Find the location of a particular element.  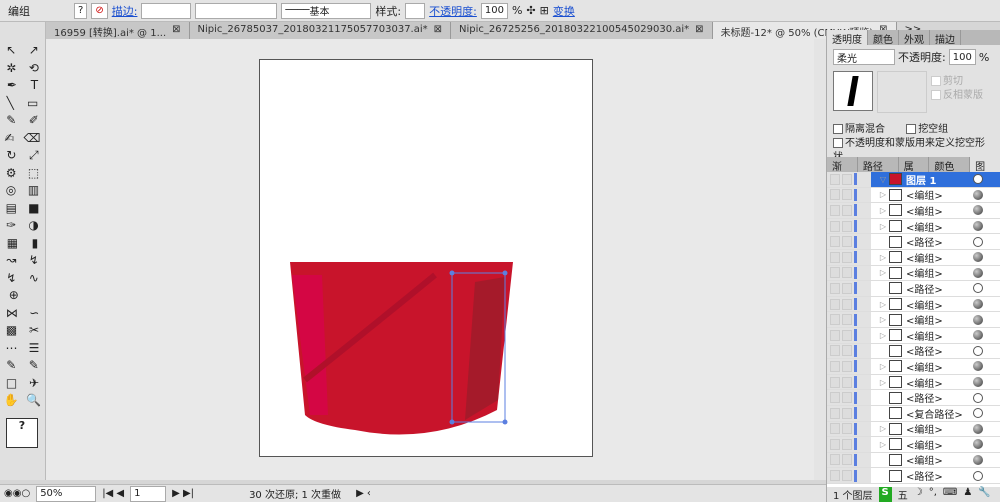

screen-mode-icon: ◉◉○ is located at coordinates (17, 493).